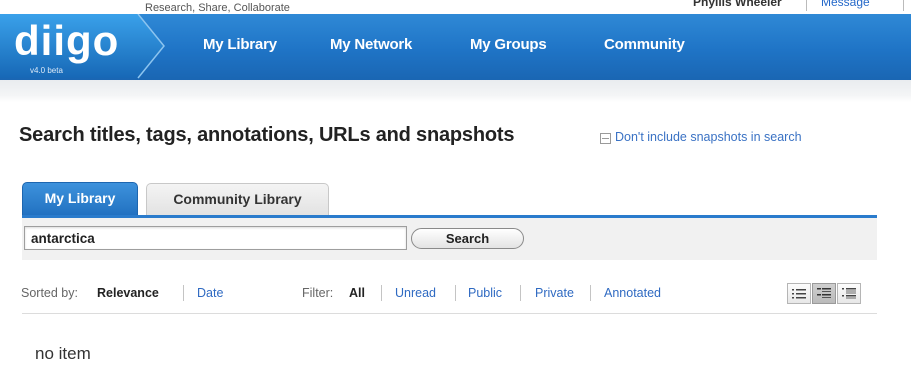 The width and height of the screenshot is (911, 370). I want to click on search-input, so click(215, 238).